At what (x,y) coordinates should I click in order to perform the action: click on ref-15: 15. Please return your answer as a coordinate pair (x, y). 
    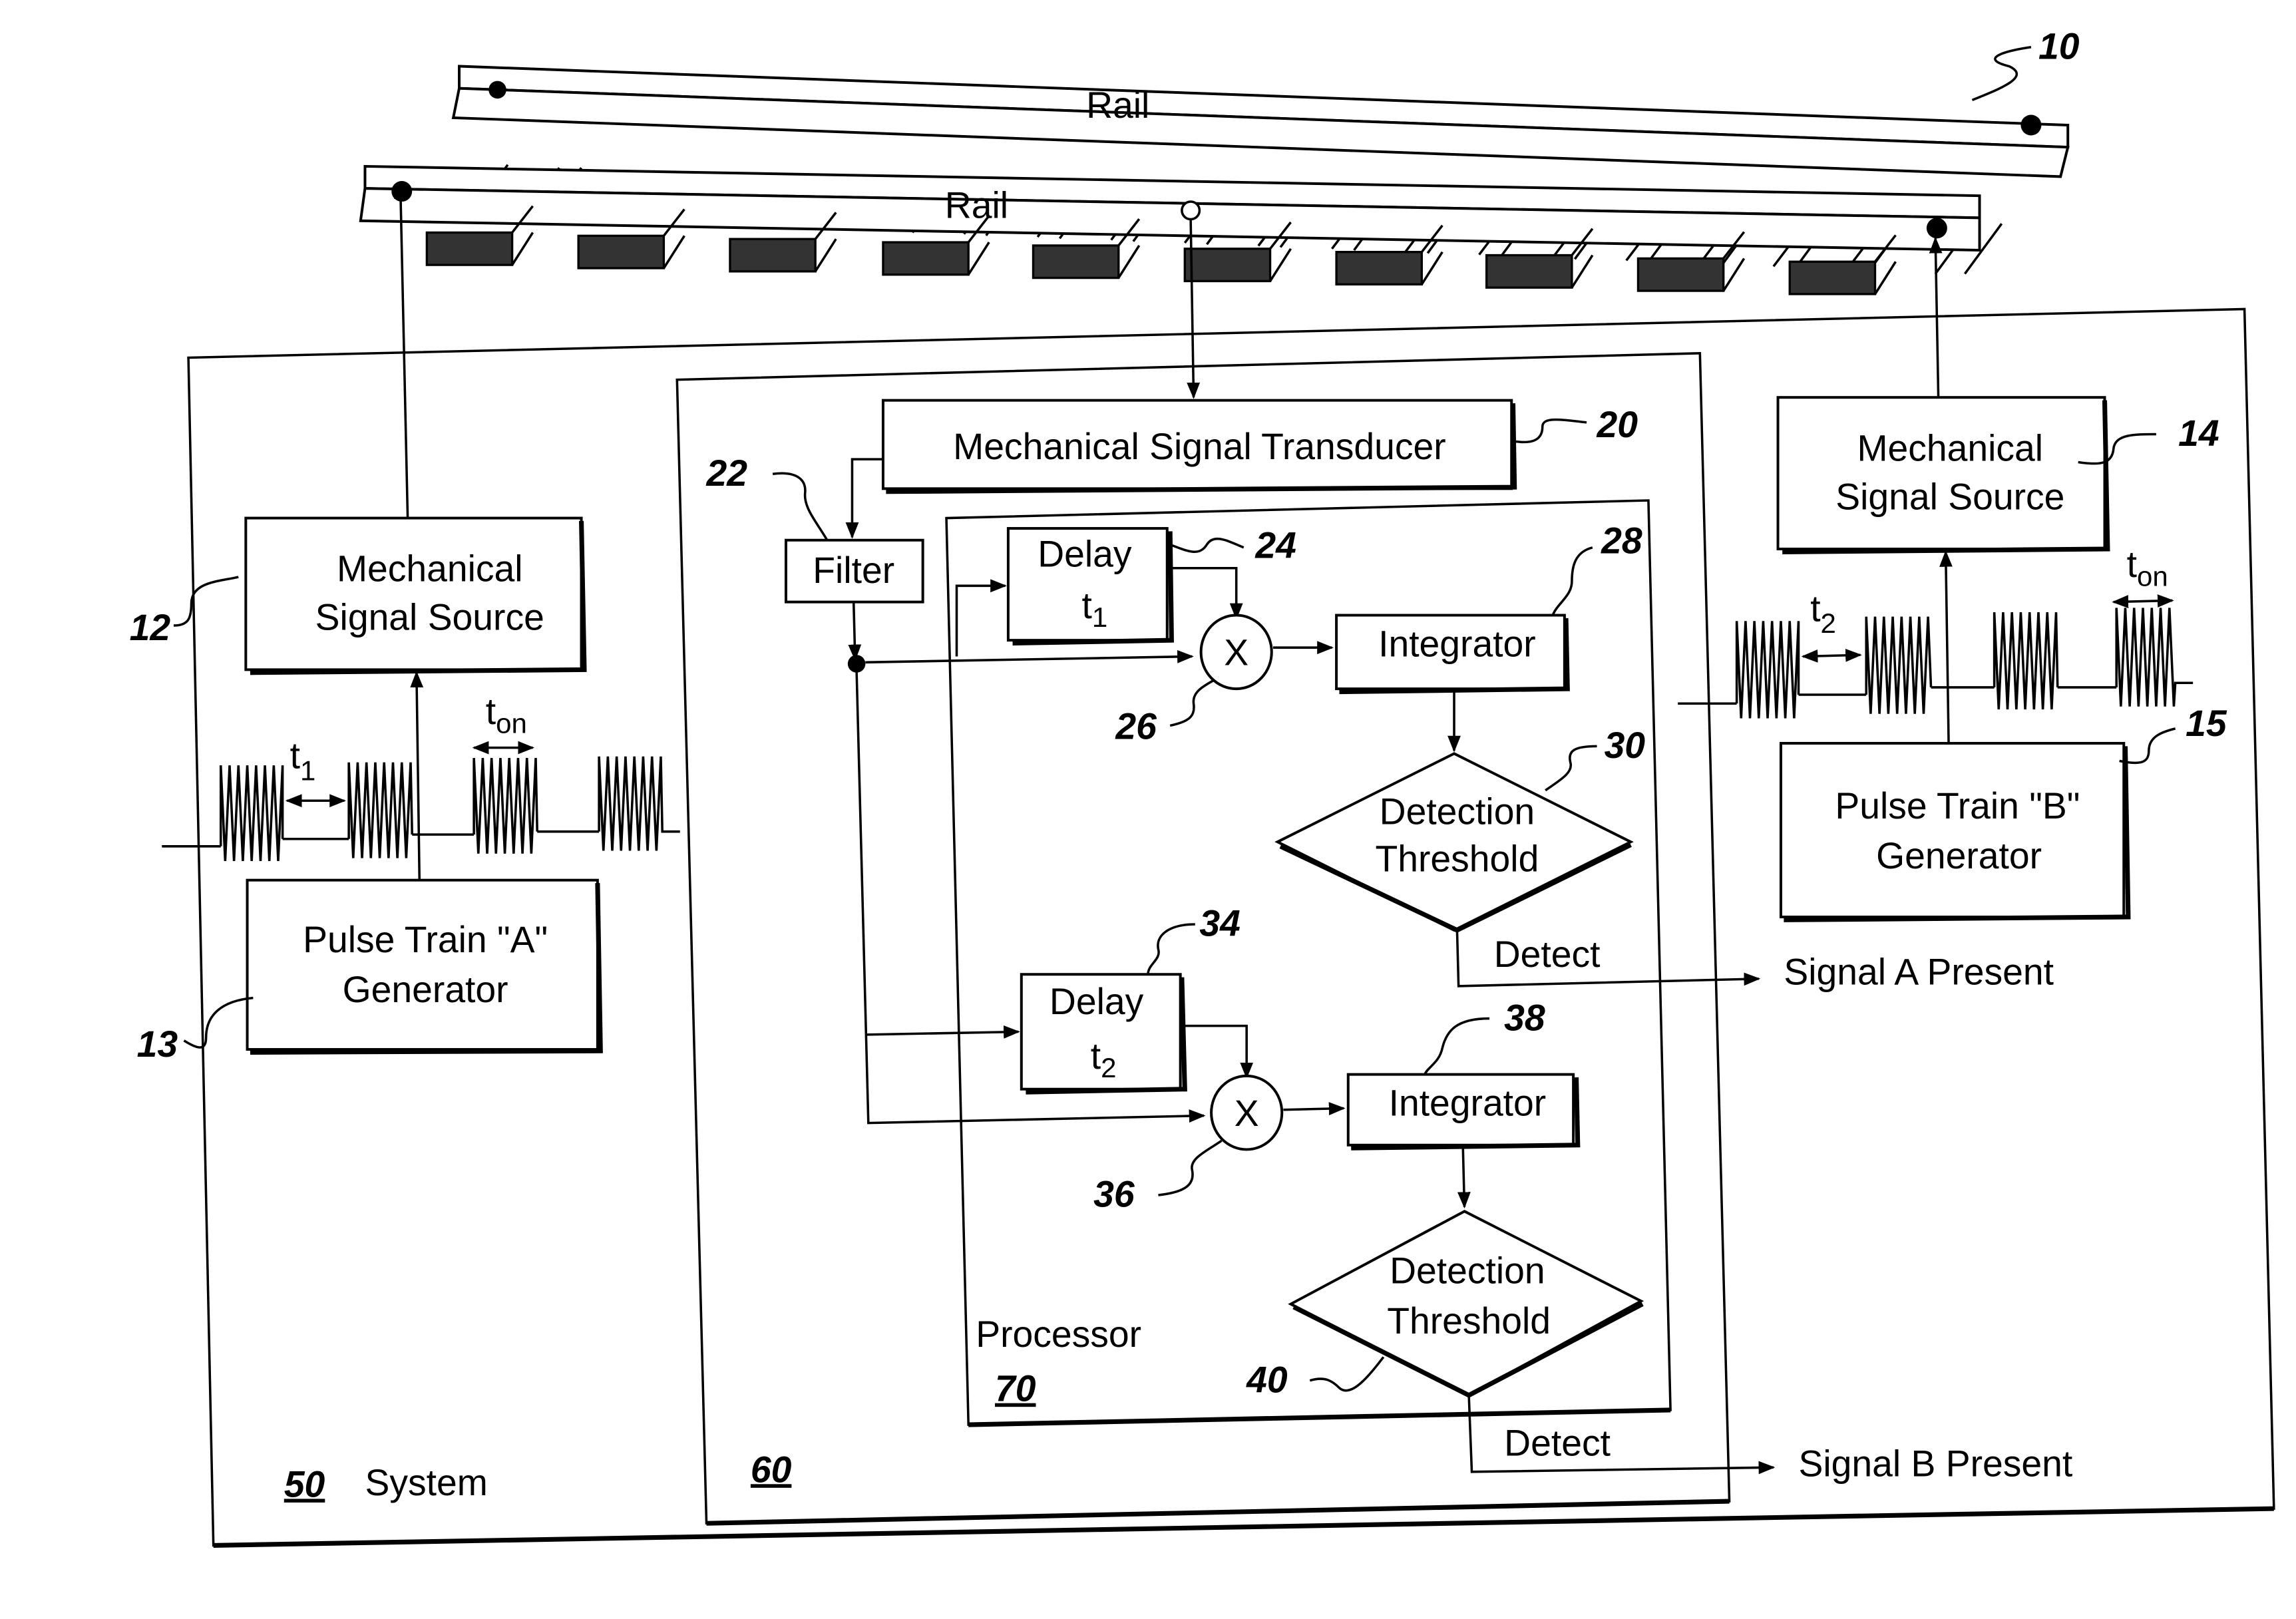
    Looking at the image, I should click on (2206, 723).